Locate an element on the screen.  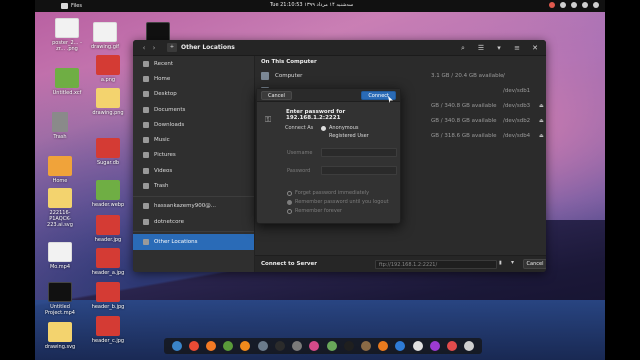
top-bar: Files Tue 21:10:53 سه‌شنبه ۱۴ مرداد ۱۳۹۹ is located at coordinates (320, 6).